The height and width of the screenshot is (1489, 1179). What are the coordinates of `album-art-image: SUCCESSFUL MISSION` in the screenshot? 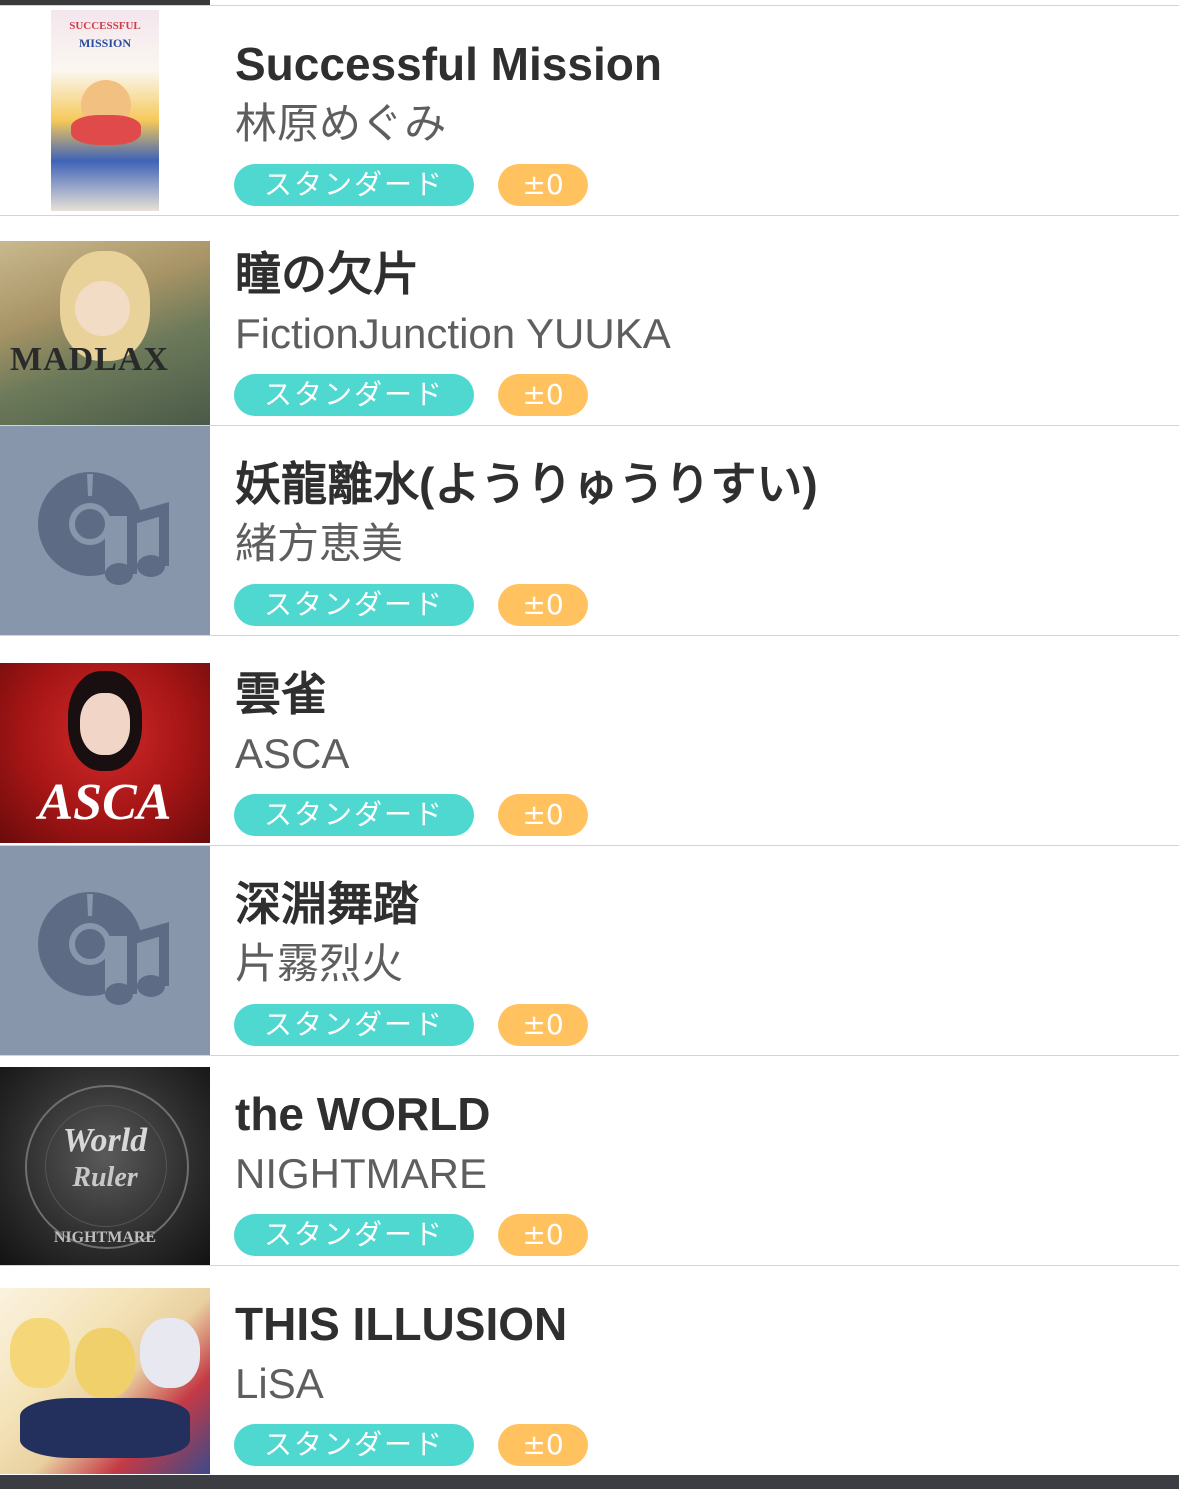 It's located at (105, 110).